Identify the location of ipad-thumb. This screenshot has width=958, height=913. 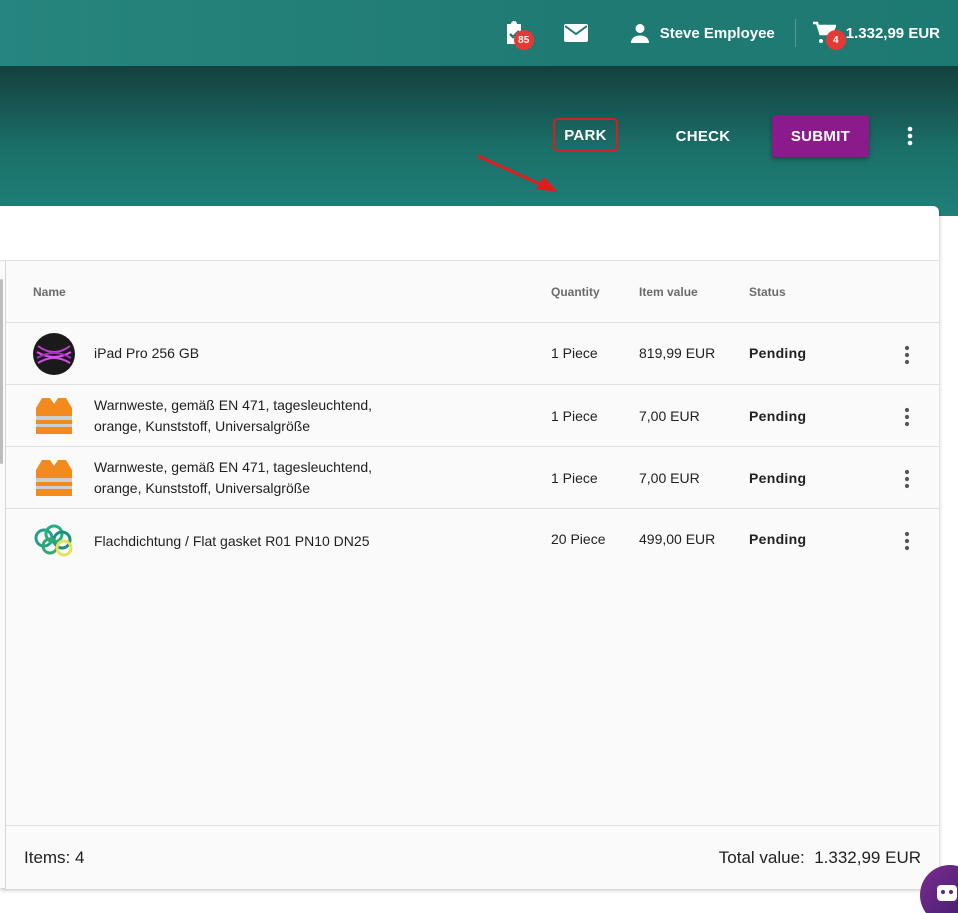
(54, 354).